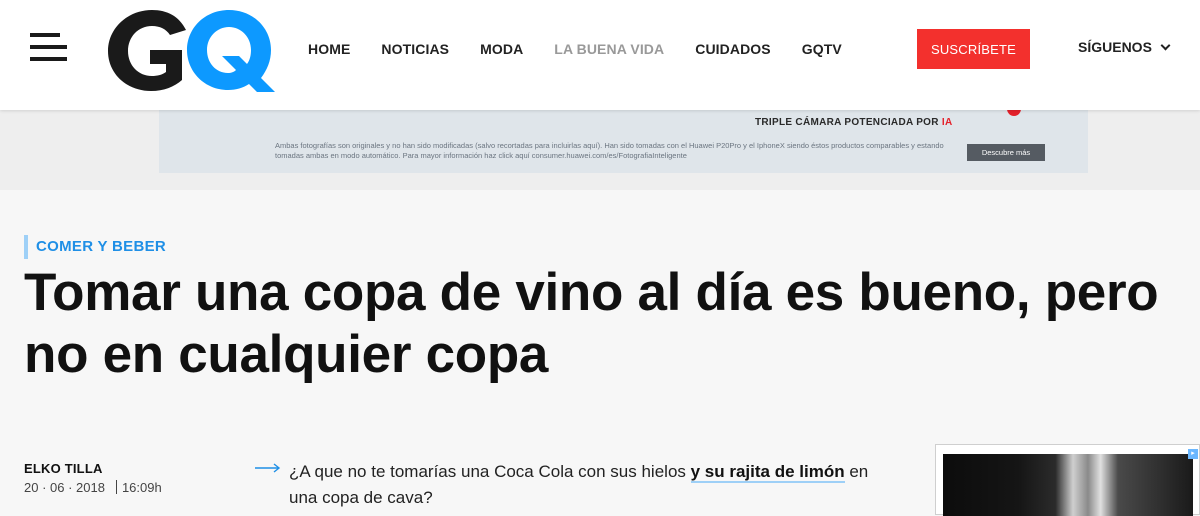  What do you see at coordinates (973, 49) in the screenshot?
I see `subscribe-button: SUSCRÍBETE` at bounding box center [973, 49].